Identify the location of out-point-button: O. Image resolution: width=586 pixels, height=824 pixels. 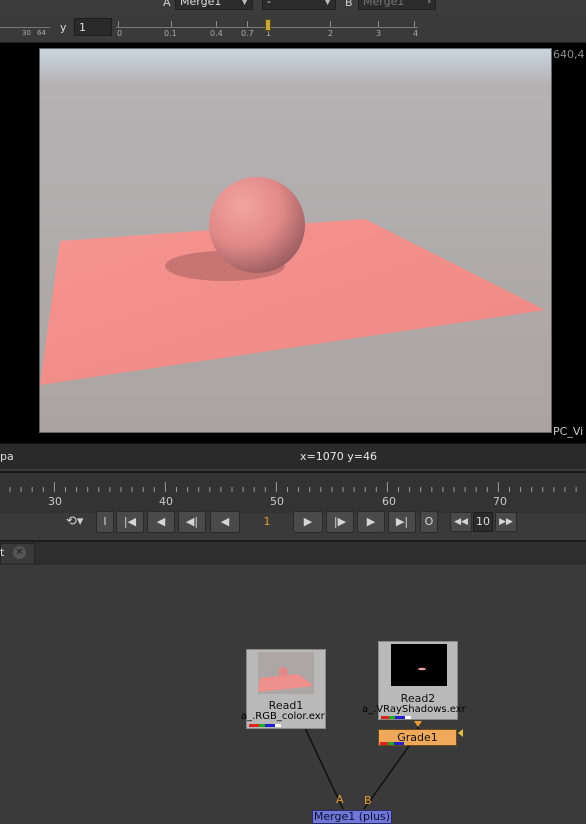
(429, 522).